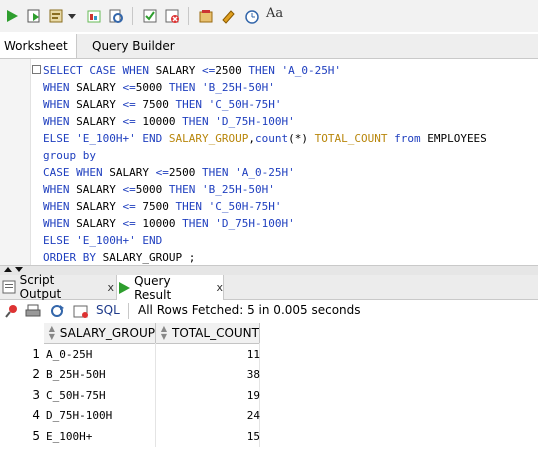 The height and width of the screenshot is (453, 538). I want to click on code-token: CASE WHEN, so click(76, 172).